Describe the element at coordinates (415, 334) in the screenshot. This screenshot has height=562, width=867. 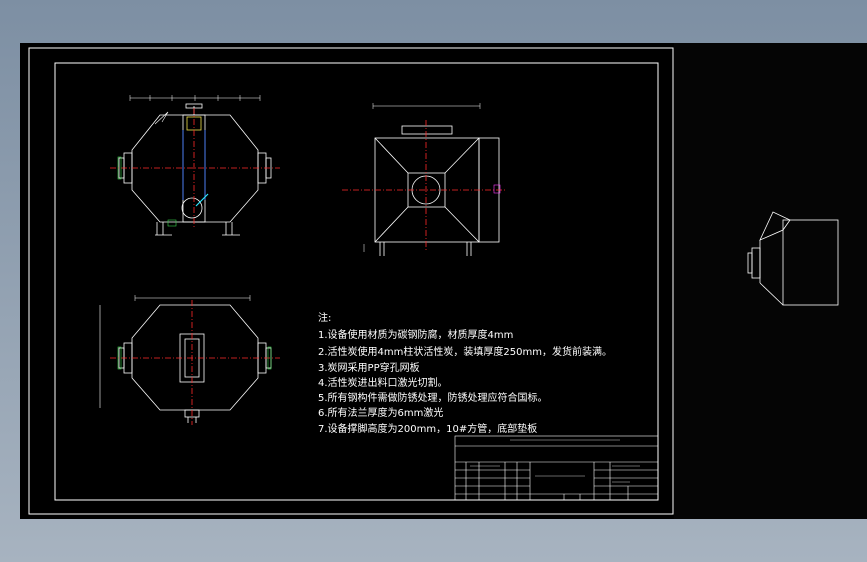
I see `note-item-1: 1.设备使用材质为碳钢防腐，材质厚度4mm` at that location.